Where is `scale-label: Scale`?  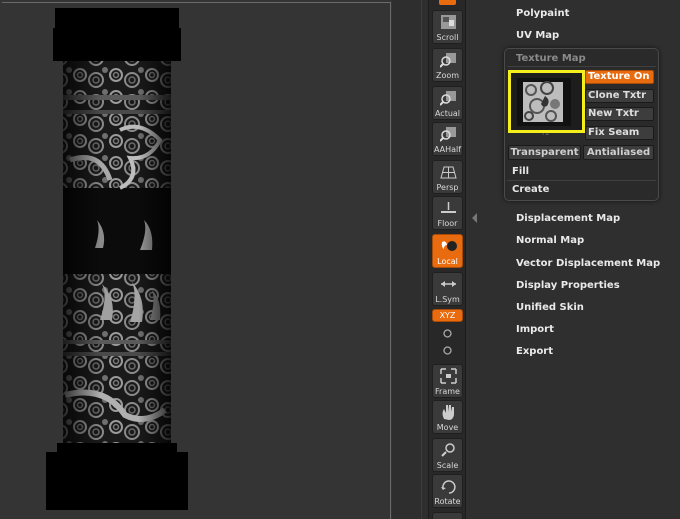 scale-label: Scale is located at coordinates (447, 465).